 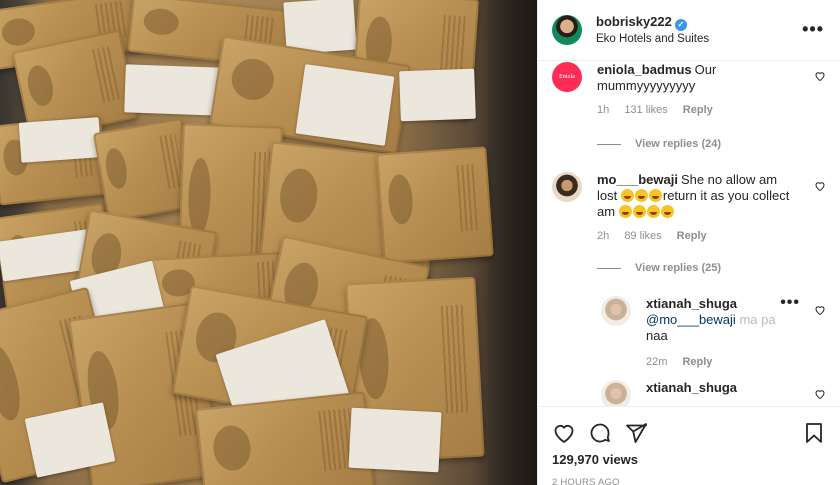 What do you see at coordinates (636, 433) in the screenshot?
I see `share-icon` at bounding box center [636, 433].